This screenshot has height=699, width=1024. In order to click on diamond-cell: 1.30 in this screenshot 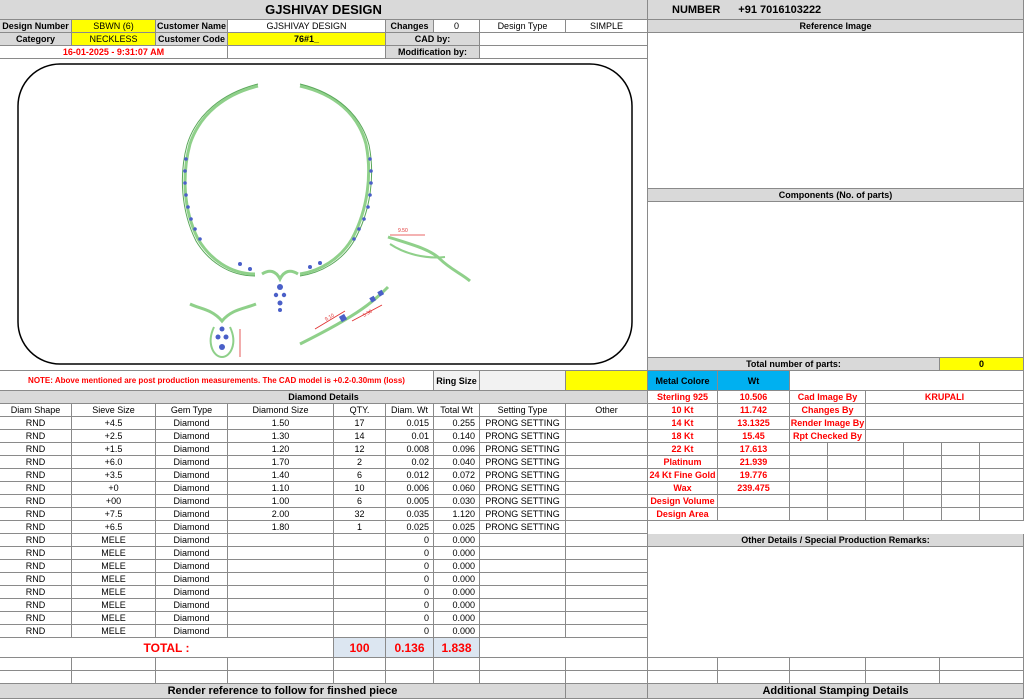, I will do `click(281, 436)`.